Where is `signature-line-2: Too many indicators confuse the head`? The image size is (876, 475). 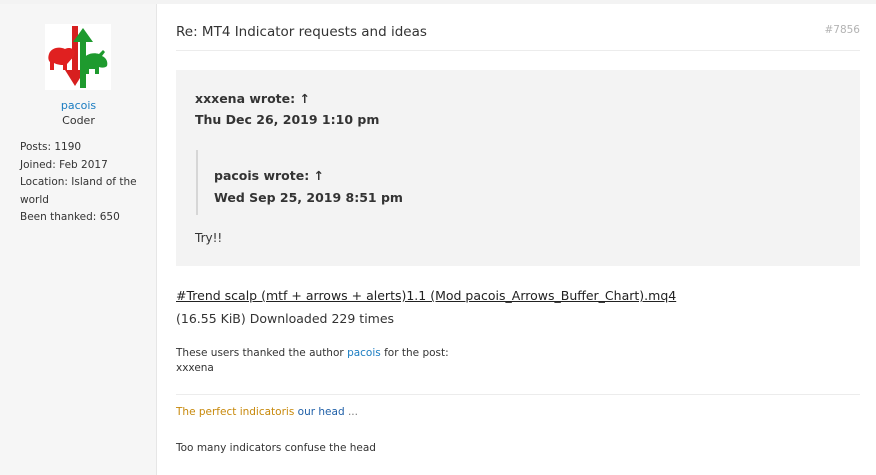
signature-line-2: Too many indicators confuse the head is located at coordinates (276, 448).